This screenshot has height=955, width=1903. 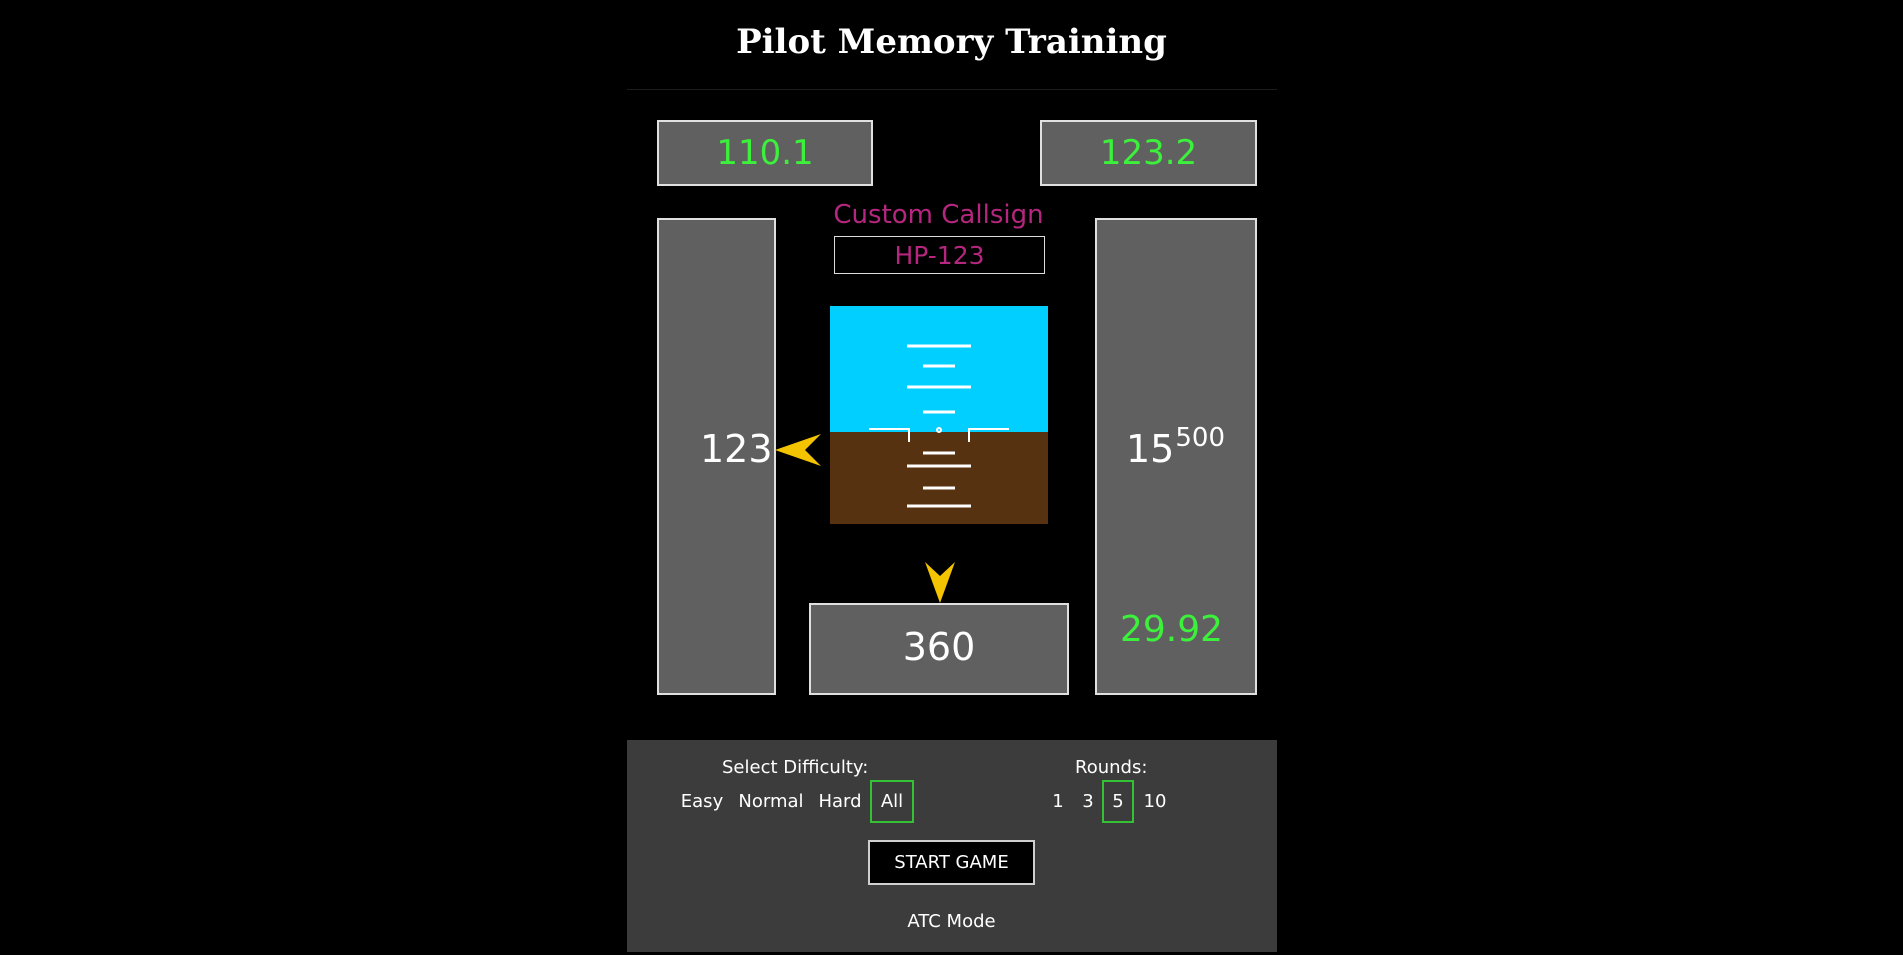 What do you see at coordinates (951, 862) in the screenshot?
I see `start-game-button: START GAME` at bounding box center [951, 862].